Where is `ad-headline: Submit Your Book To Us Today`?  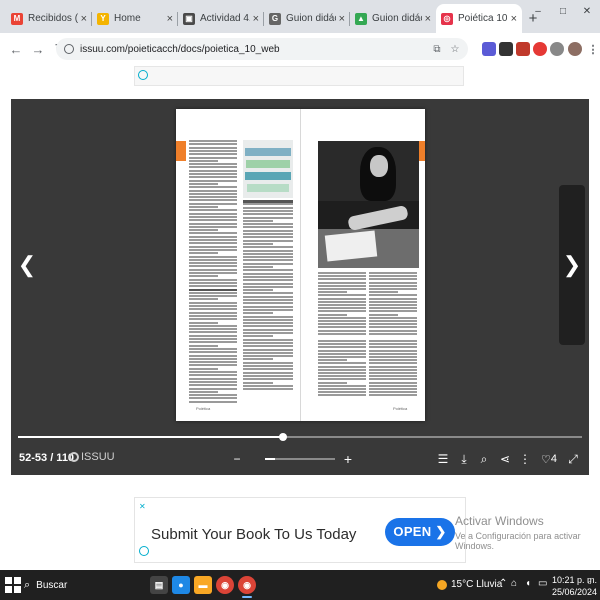
ad-headline: Submit Your Book To Us Today is located at coordinates (253, 534).